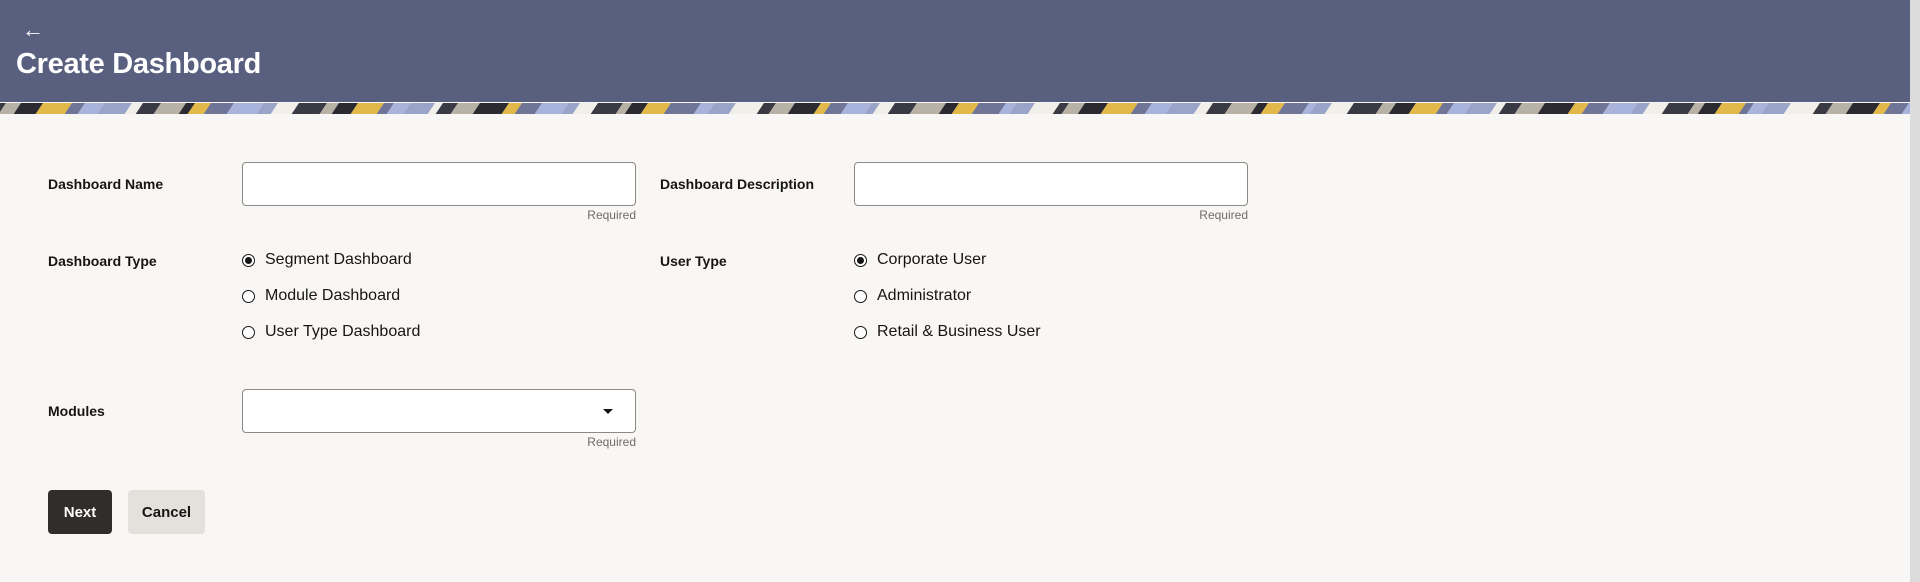 The height and width of the screenshot is (582, 1920). What do you see at coordinates (737, 184) in the screenshot?
I see `dashboard-description-label: Dashboard Description` at bounding box center [737, 184].